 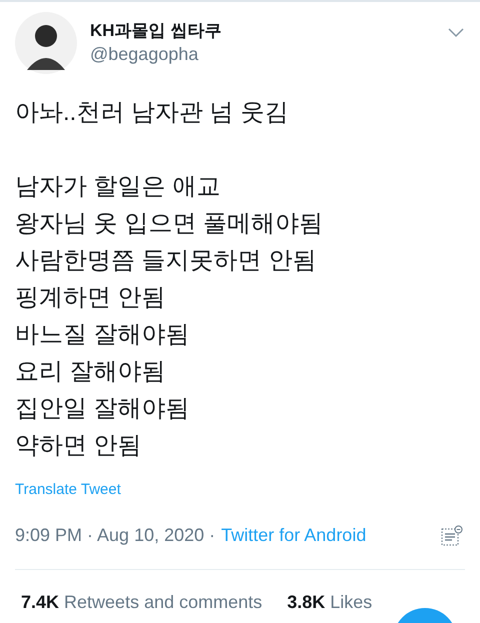 I want to click on chevron-down-icon, so click(x=456, y=33).